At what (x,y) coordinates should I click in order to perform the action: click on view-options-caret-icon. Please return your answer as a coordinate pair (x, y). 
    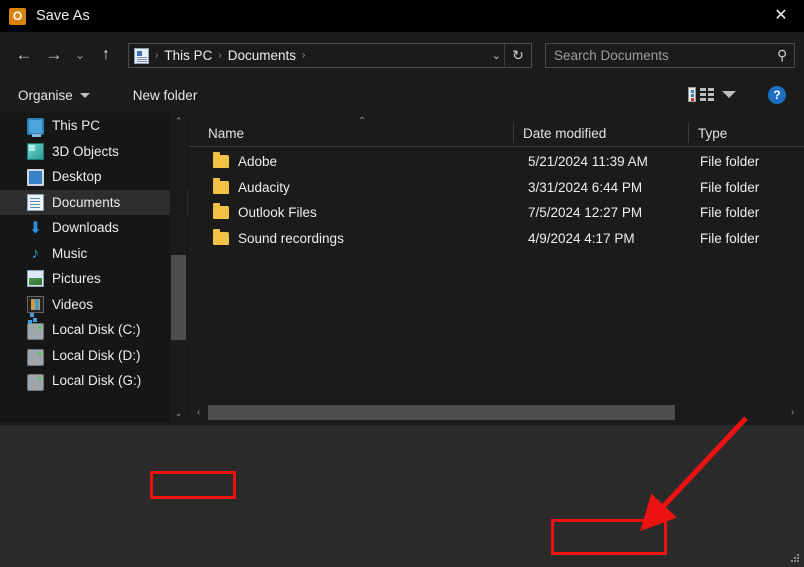
    Looking at the image, I should click on (729, 94).